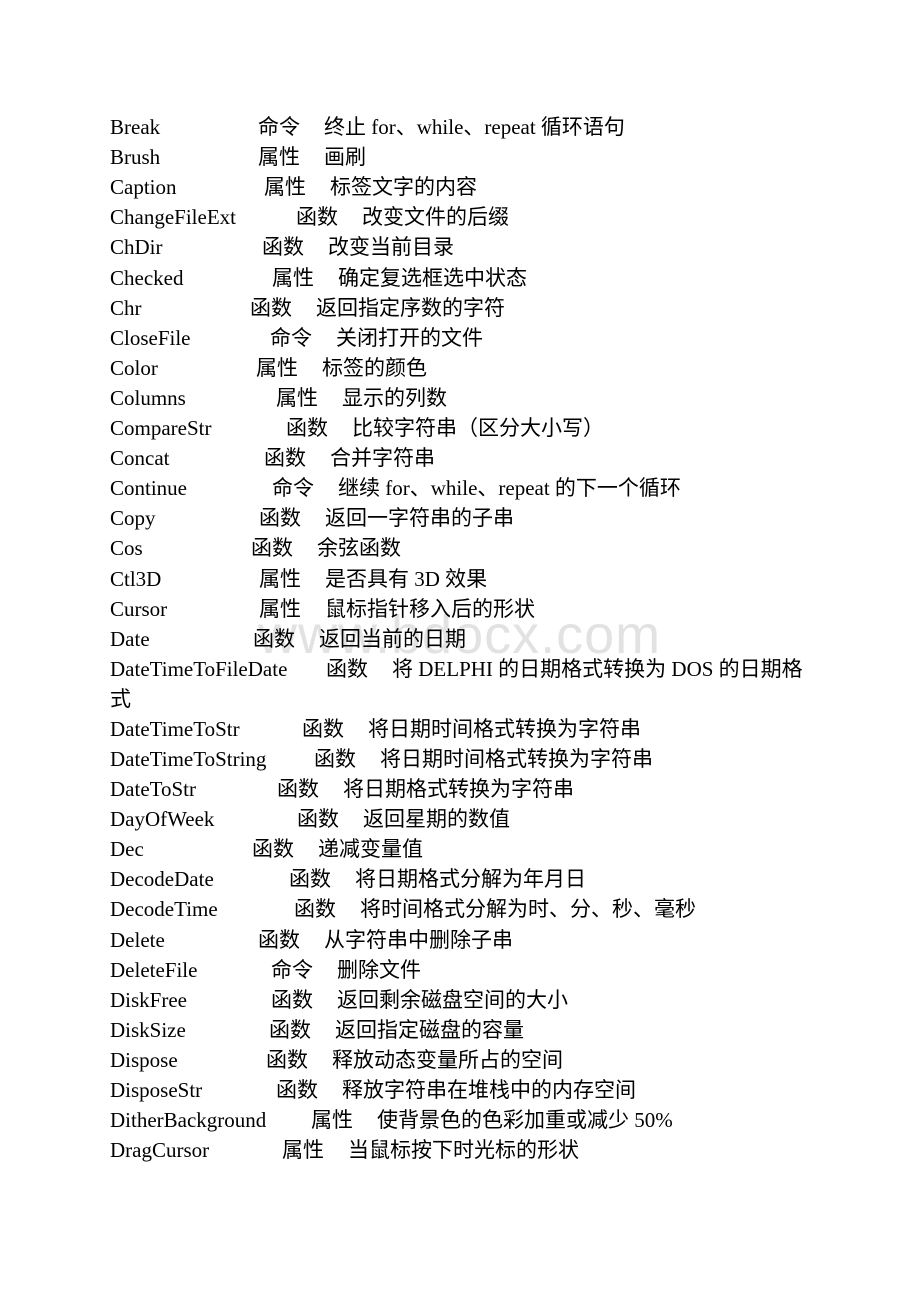 The width and height of the screenshot is (920, 1302). I want to click on entry-description: 当鼠标按下时光标的形状, so click(463, 1150).